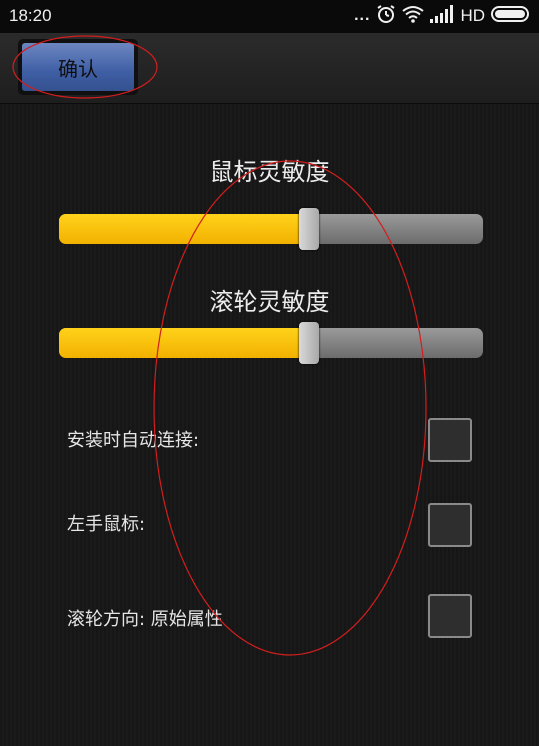 The height and width of the screenshot is (746, 539). What do you see at coordinates (511, 16) in the screenshot?
I see `battery-icon` at bounding box center [511, 16].